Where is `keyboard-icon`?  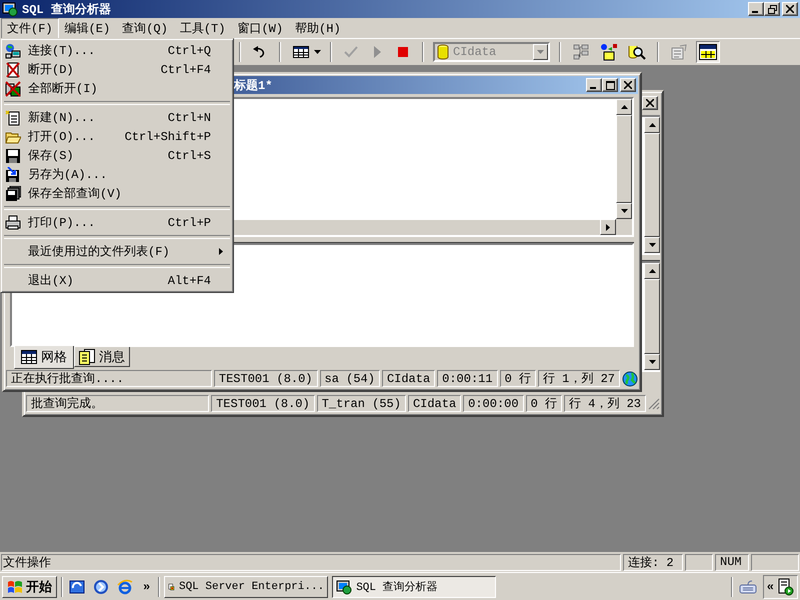 keyboard-icon is located at coordinates (747, 586).